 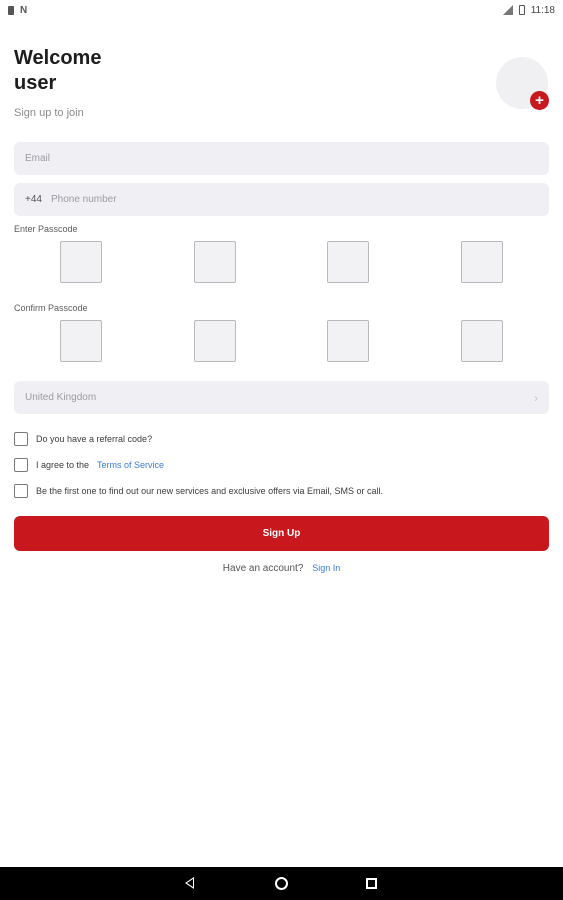 I want to click on phone-prefix: +44, so click(x=33, y=199).